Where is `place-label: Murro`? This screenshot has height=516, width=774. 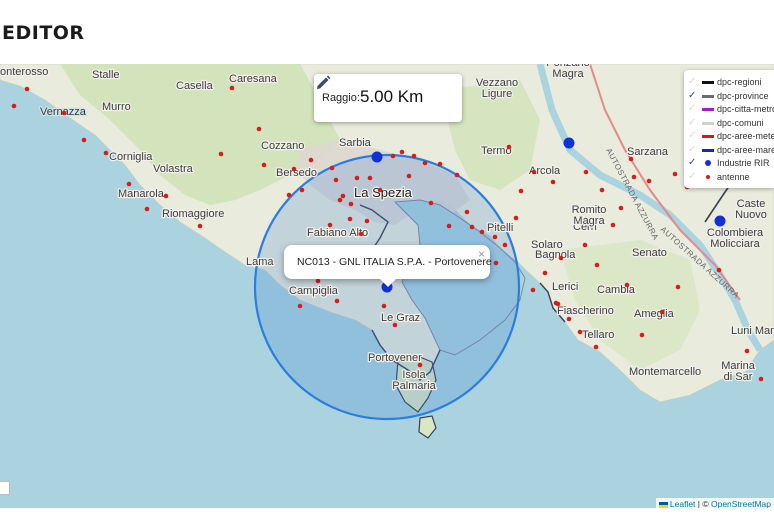 place-label: Murro is located at coordinates (116, 107).